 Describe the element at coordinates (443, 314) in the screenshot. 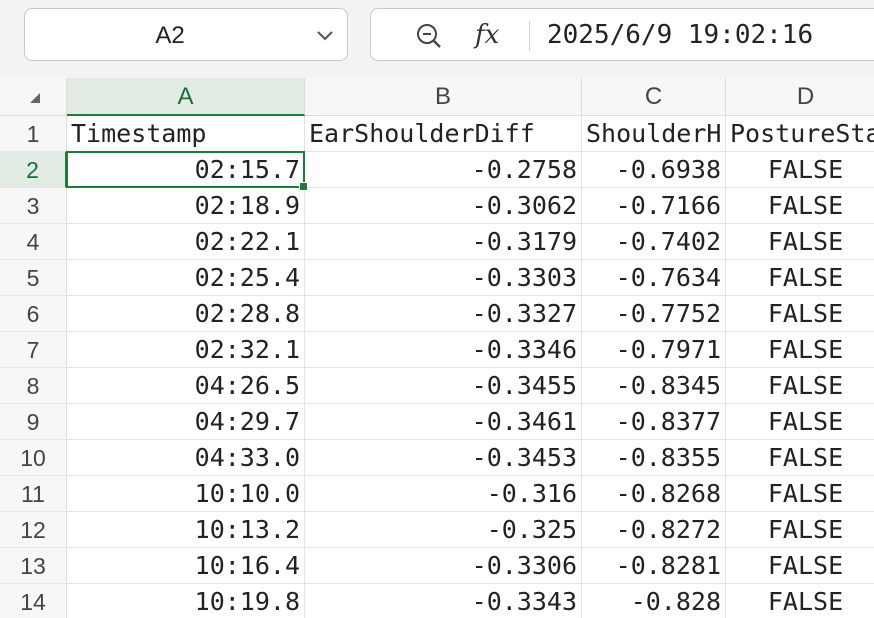

I see `cell-b6: -0.3327` at that location.